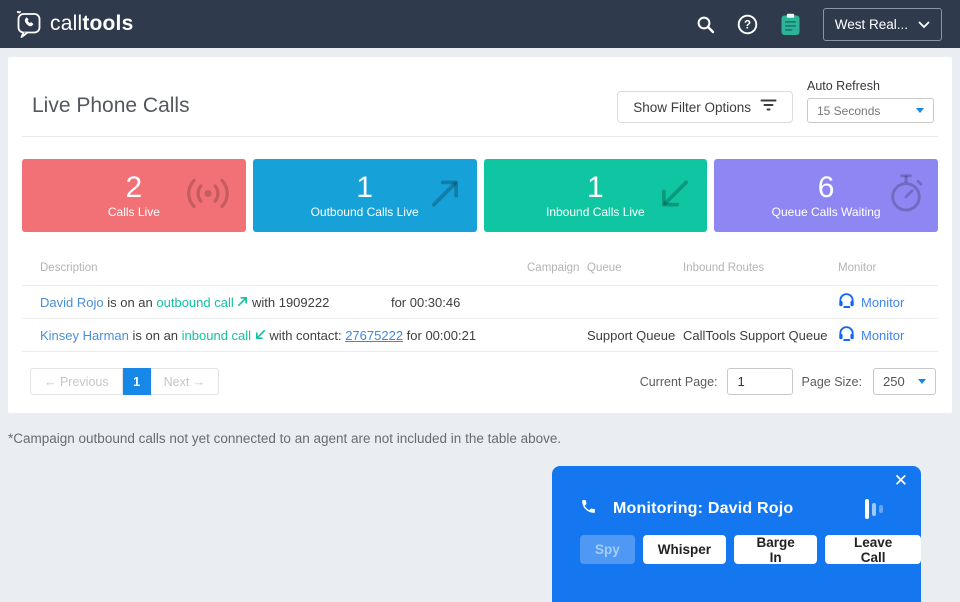 The image size is (960, 602). What do you see at coordinates (831, 381) in the screenshot?
I see `page-size-label: Page Size:` at bounding box center [831, 381].